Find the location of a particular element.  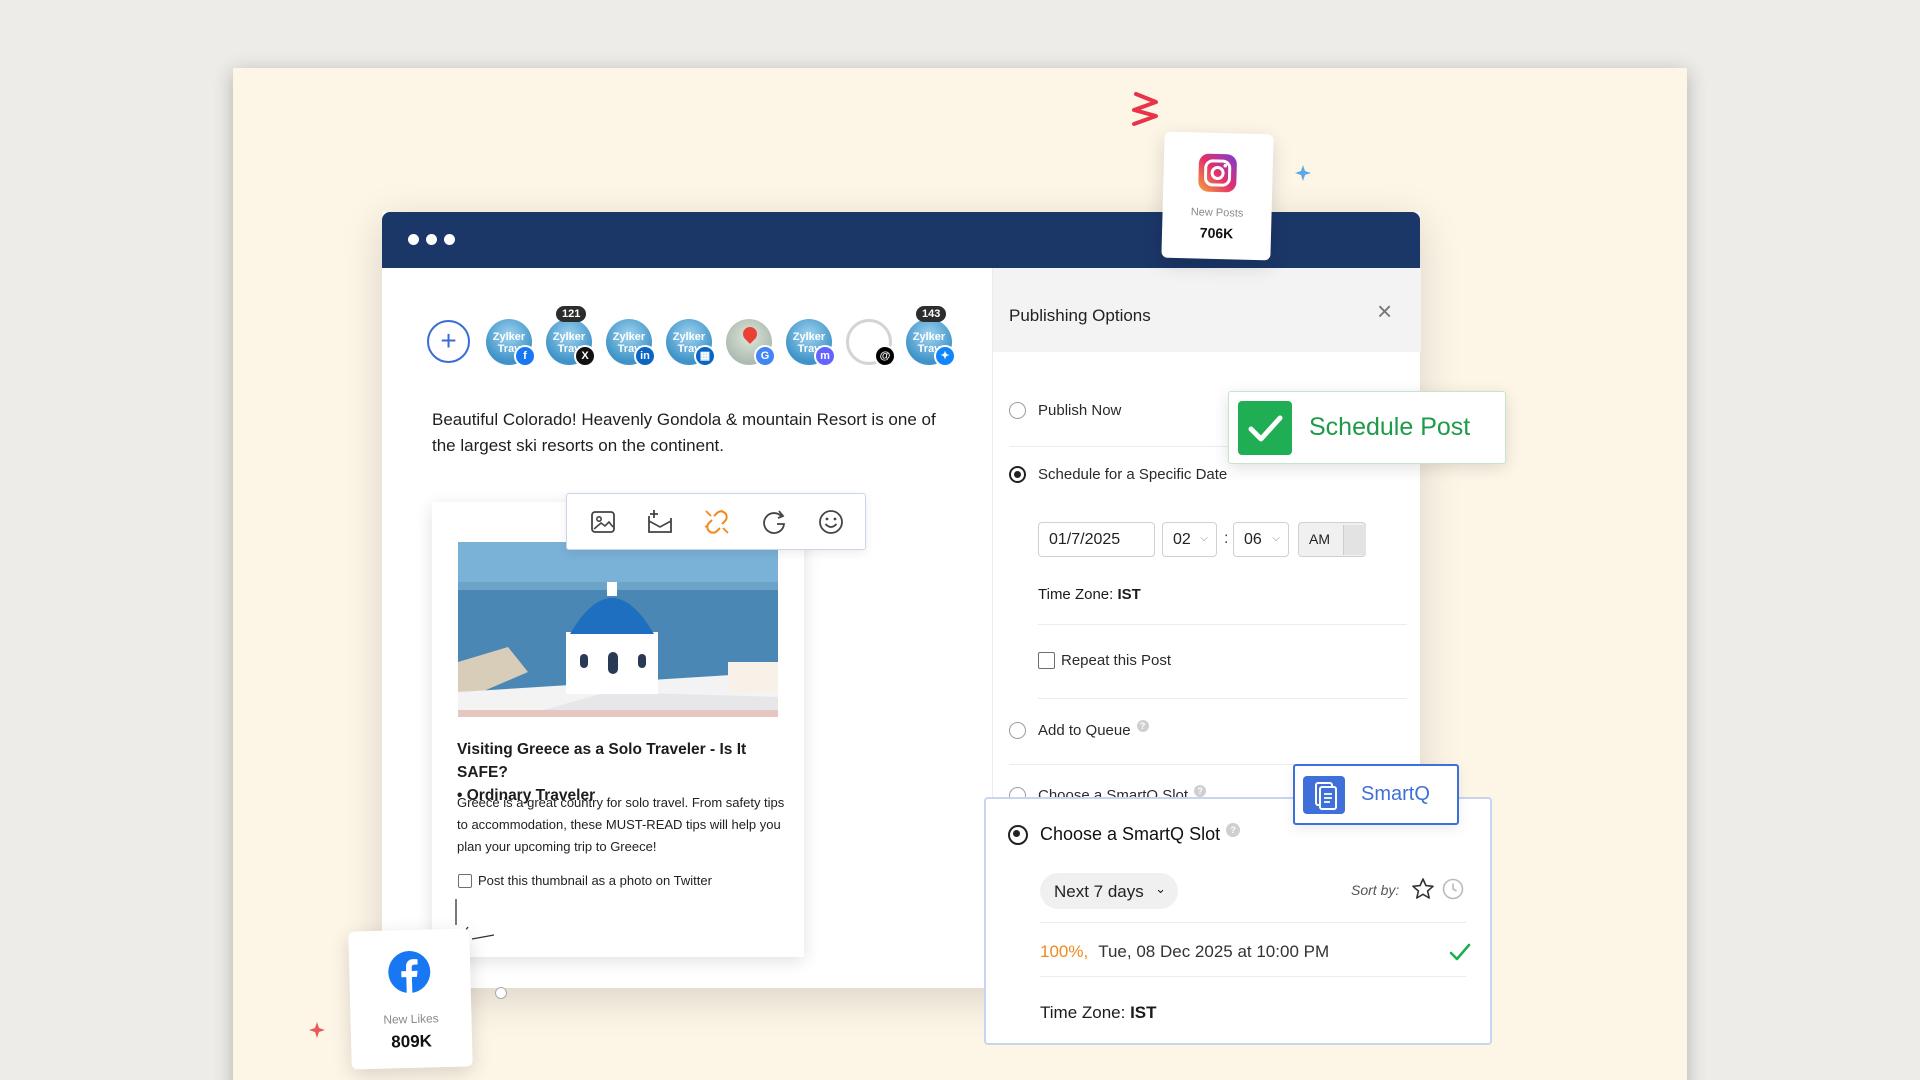

unlink-icon is located at coordinates (717, 522).